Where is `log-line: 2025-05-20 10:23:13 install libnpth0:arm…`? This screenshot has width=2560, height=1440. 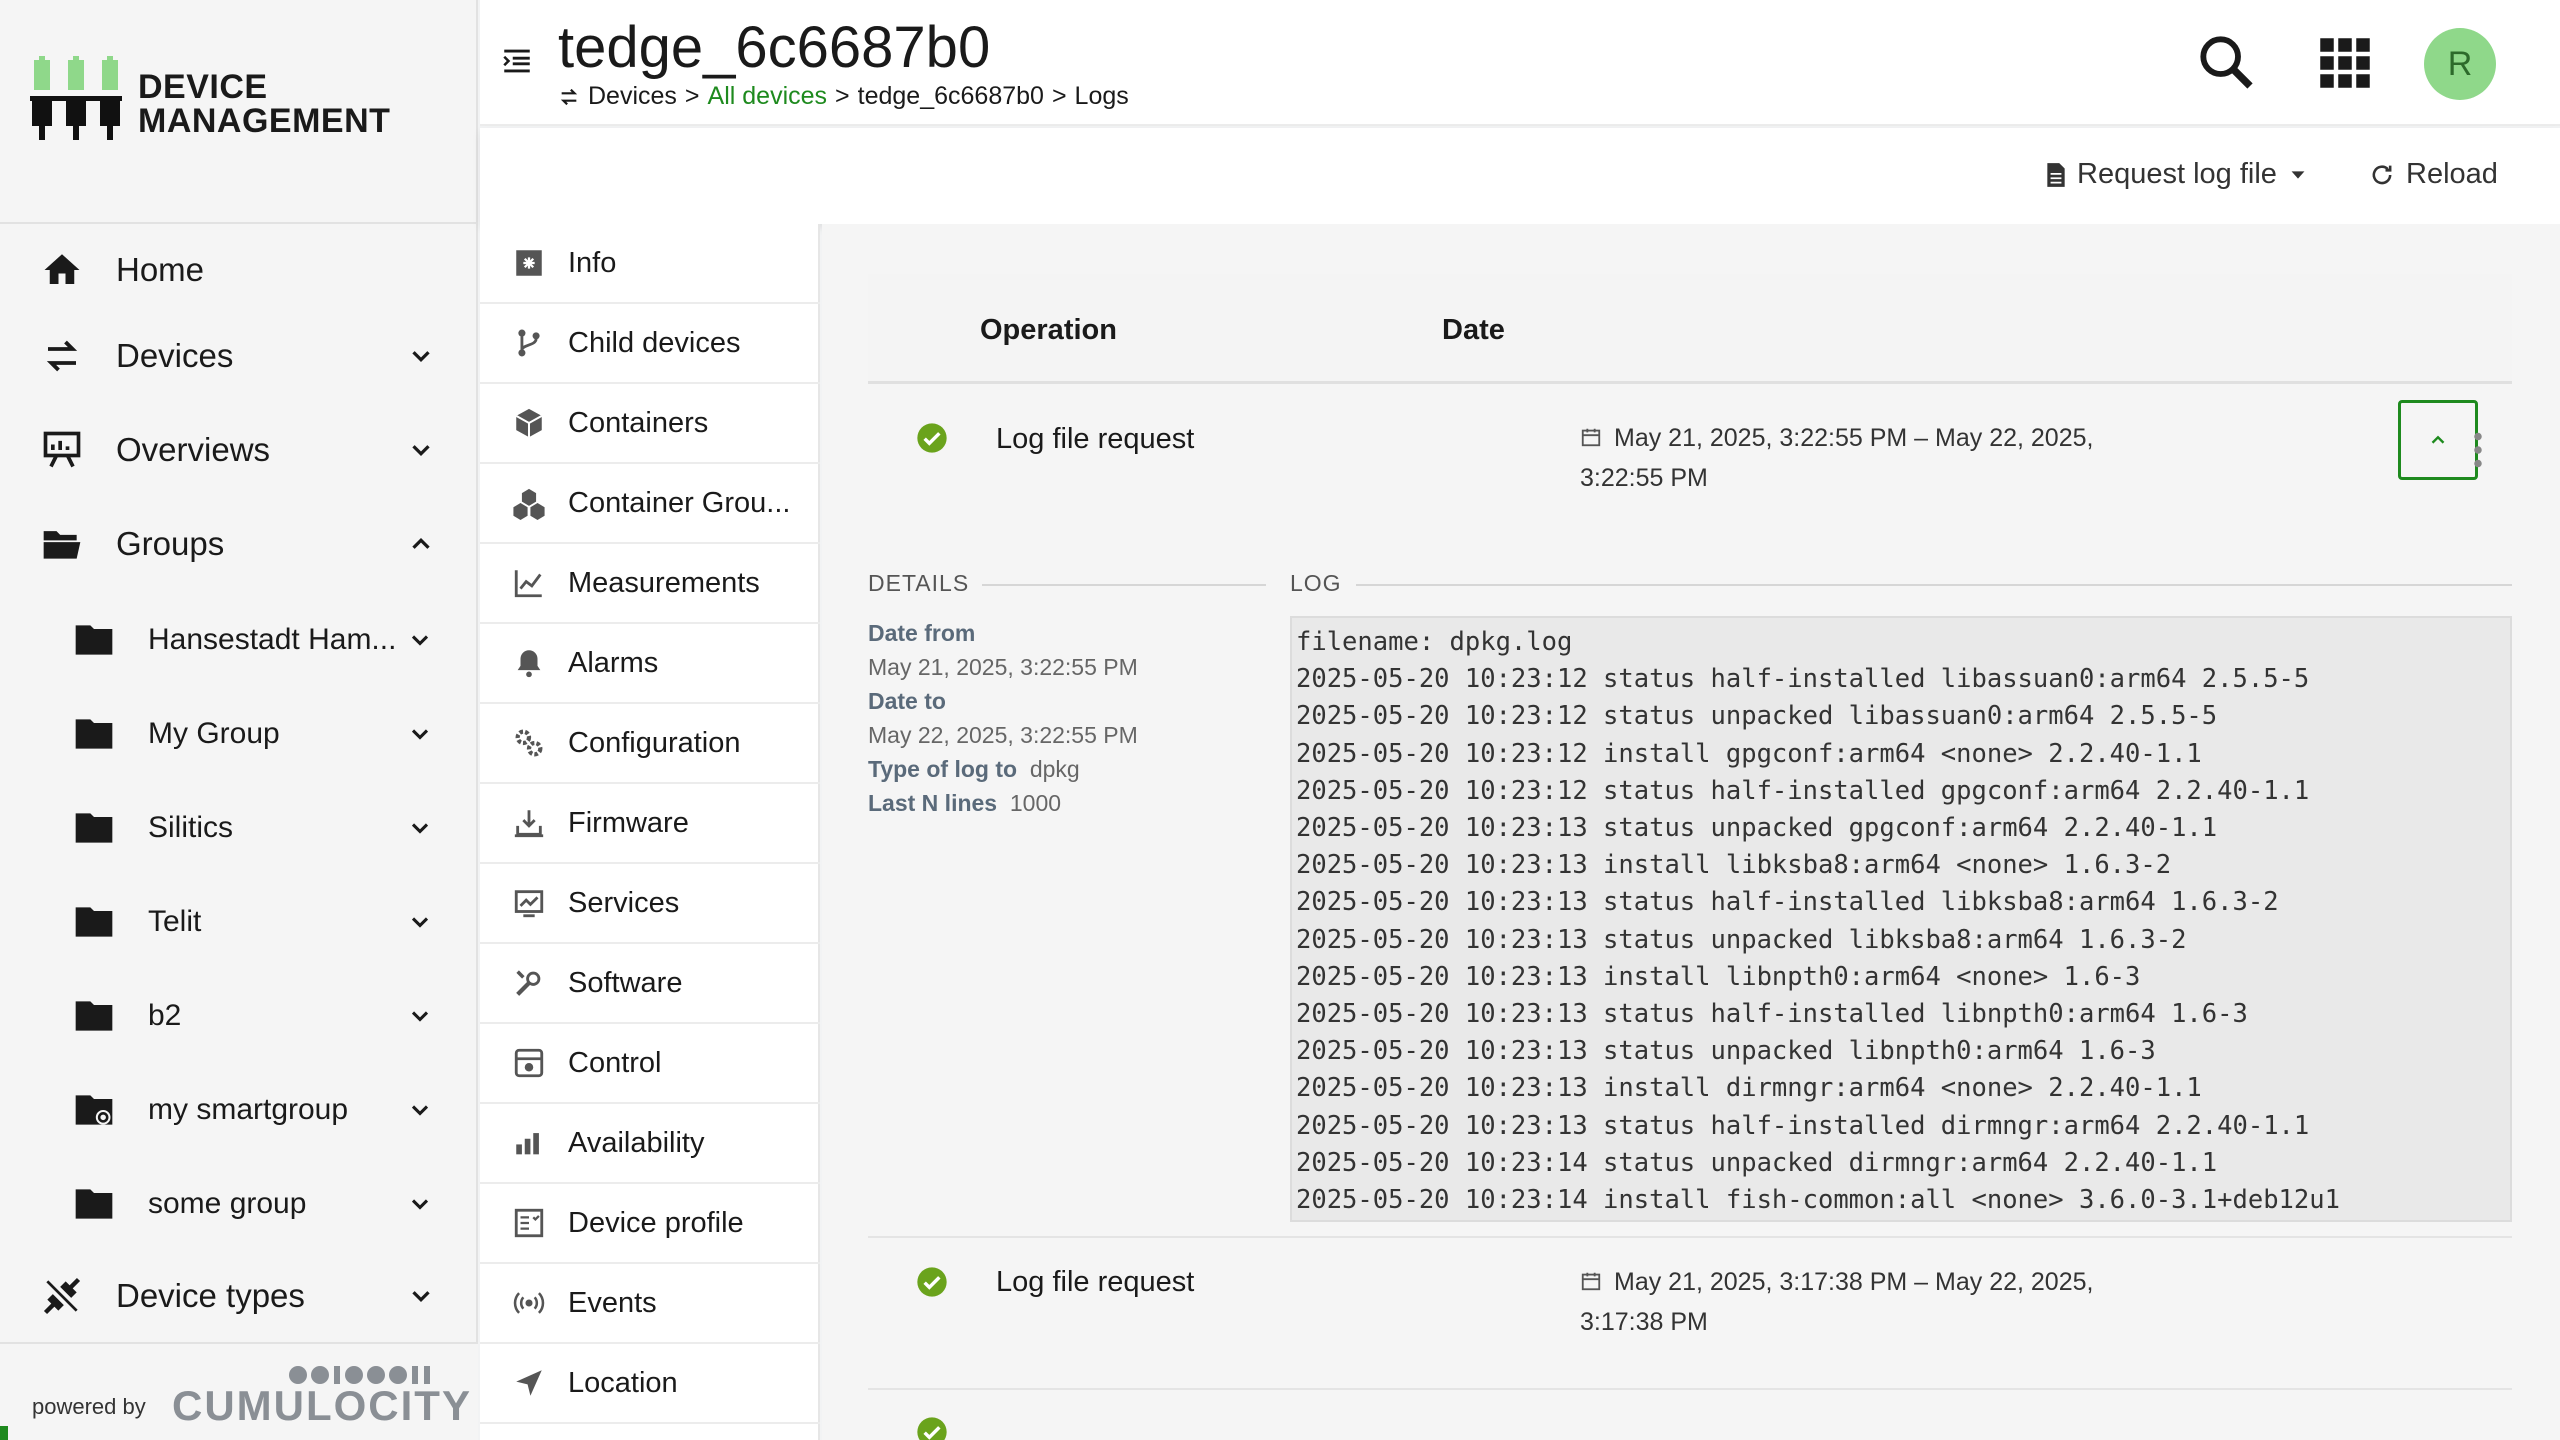 log-line: 2025-05-20 10:23:13 install libnpth0:arm… is located at coordinates (1718, 976).